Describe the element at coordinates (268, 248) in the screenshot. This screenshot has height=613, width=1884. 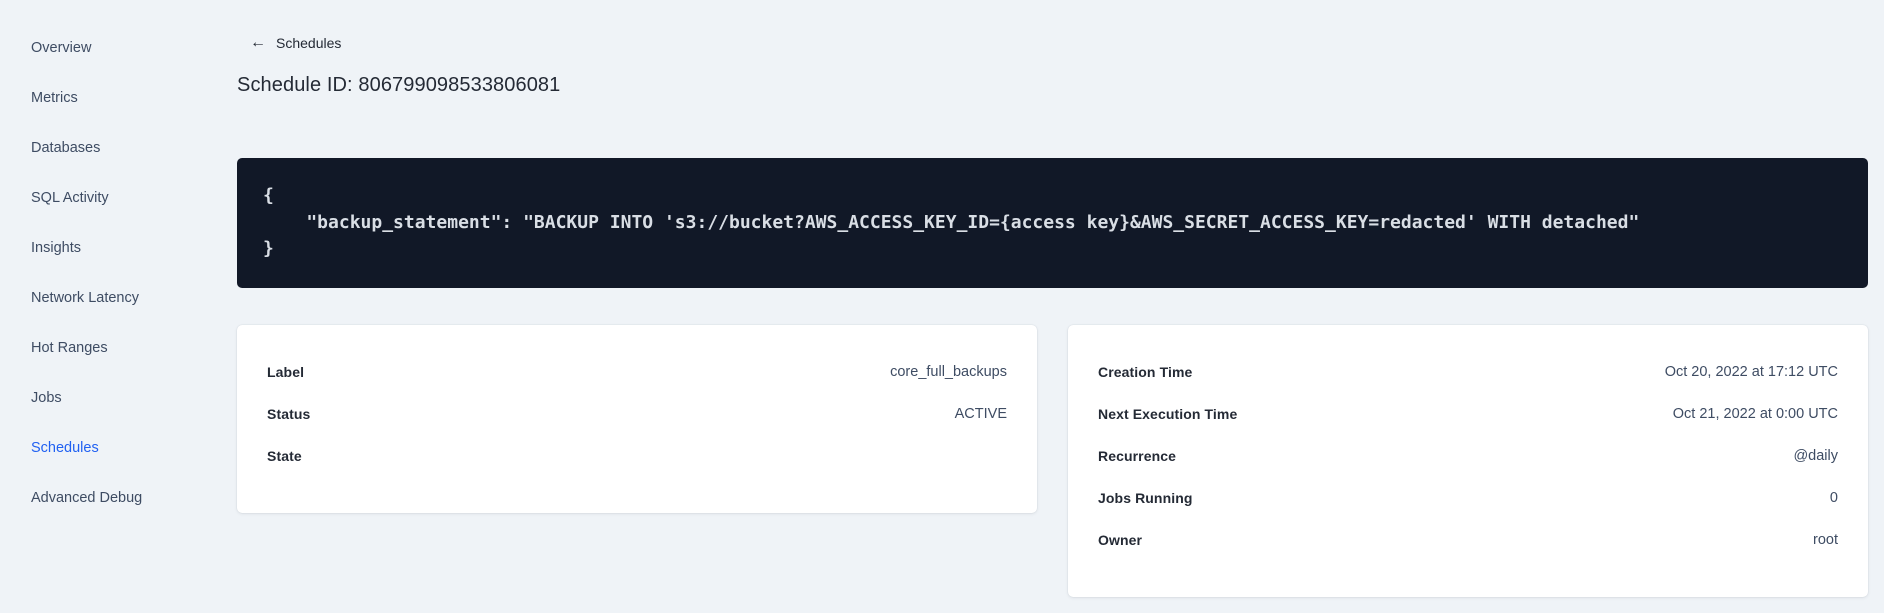
I see `code-line: }` at that location.